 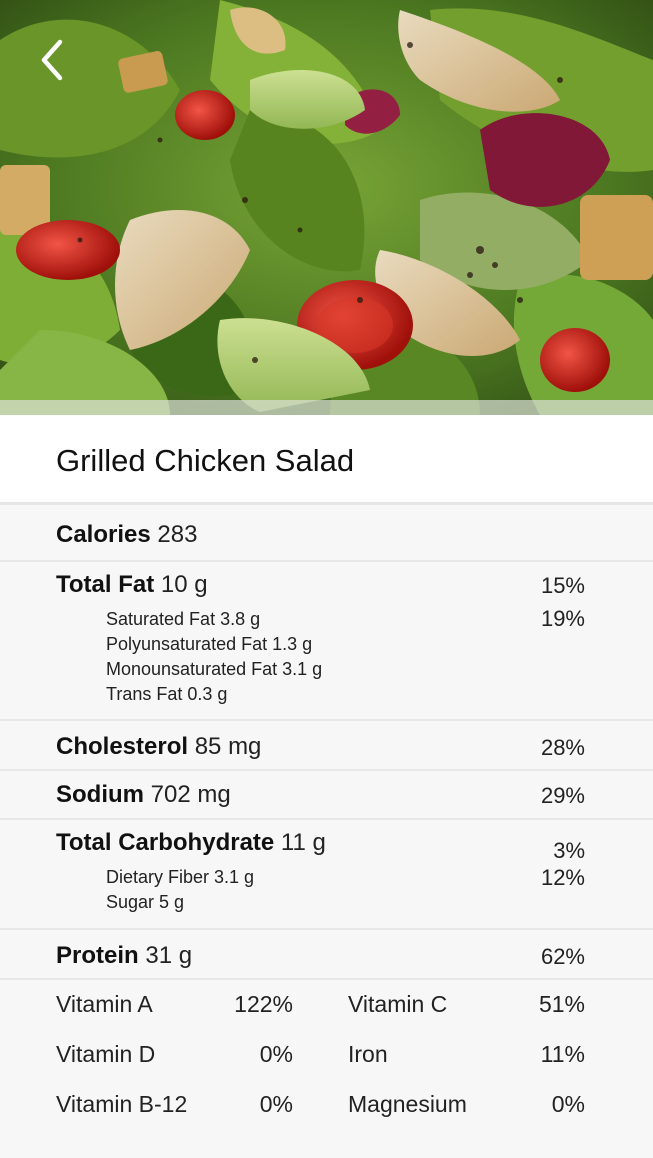 What do you see at coordinates (326, 955) in the screenshot?
I see `protein-row: Protein 31 g 62%` at bounding box center [326, 955].